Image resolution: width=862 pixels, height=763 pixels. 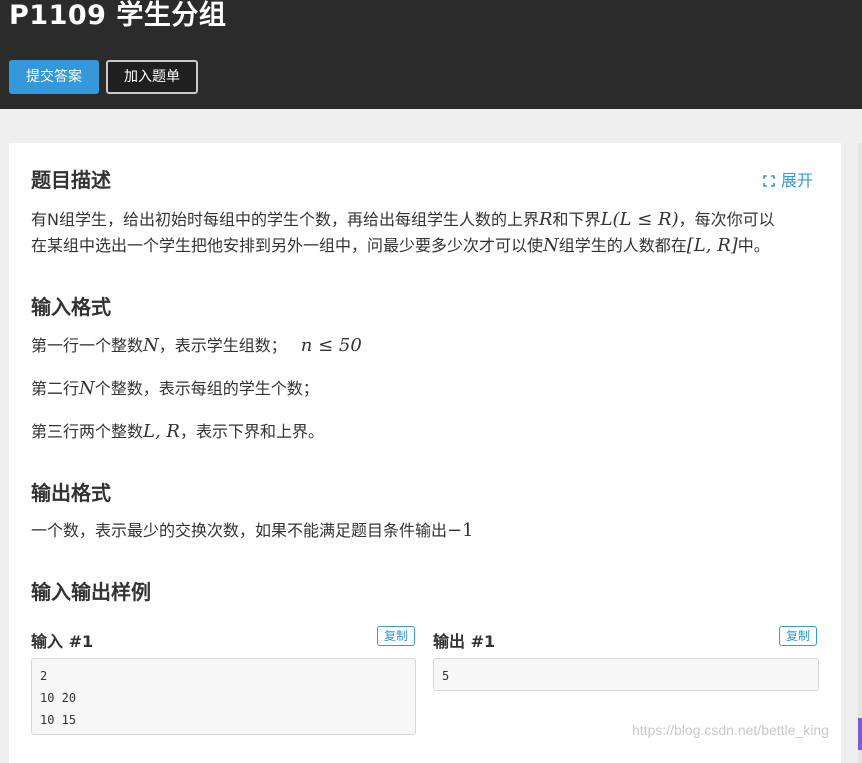 I want to click on input-format-line-1: 第一行一个整数N，表示学生组数； n ≤ 50, so click(x=196, y=346).